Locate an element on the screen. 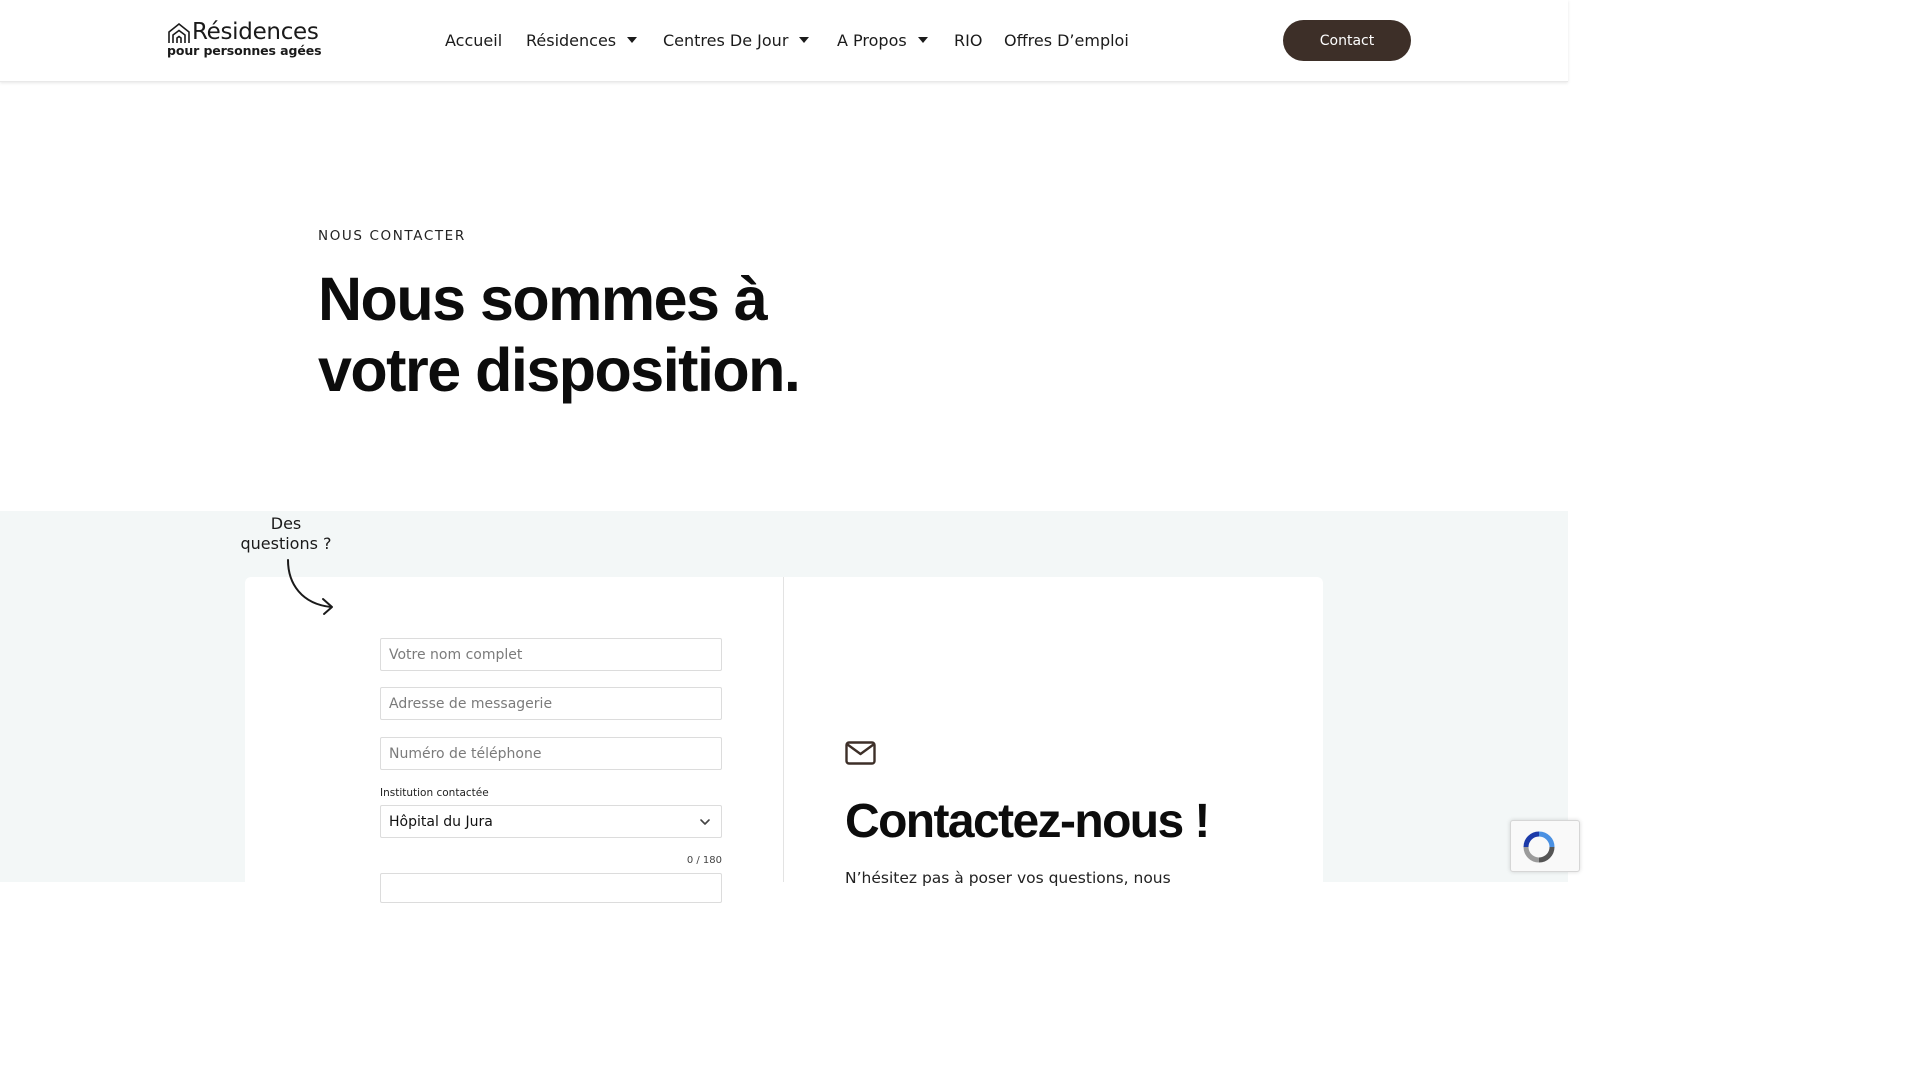  chevron-down-icon is located at coordinates (705, 822).